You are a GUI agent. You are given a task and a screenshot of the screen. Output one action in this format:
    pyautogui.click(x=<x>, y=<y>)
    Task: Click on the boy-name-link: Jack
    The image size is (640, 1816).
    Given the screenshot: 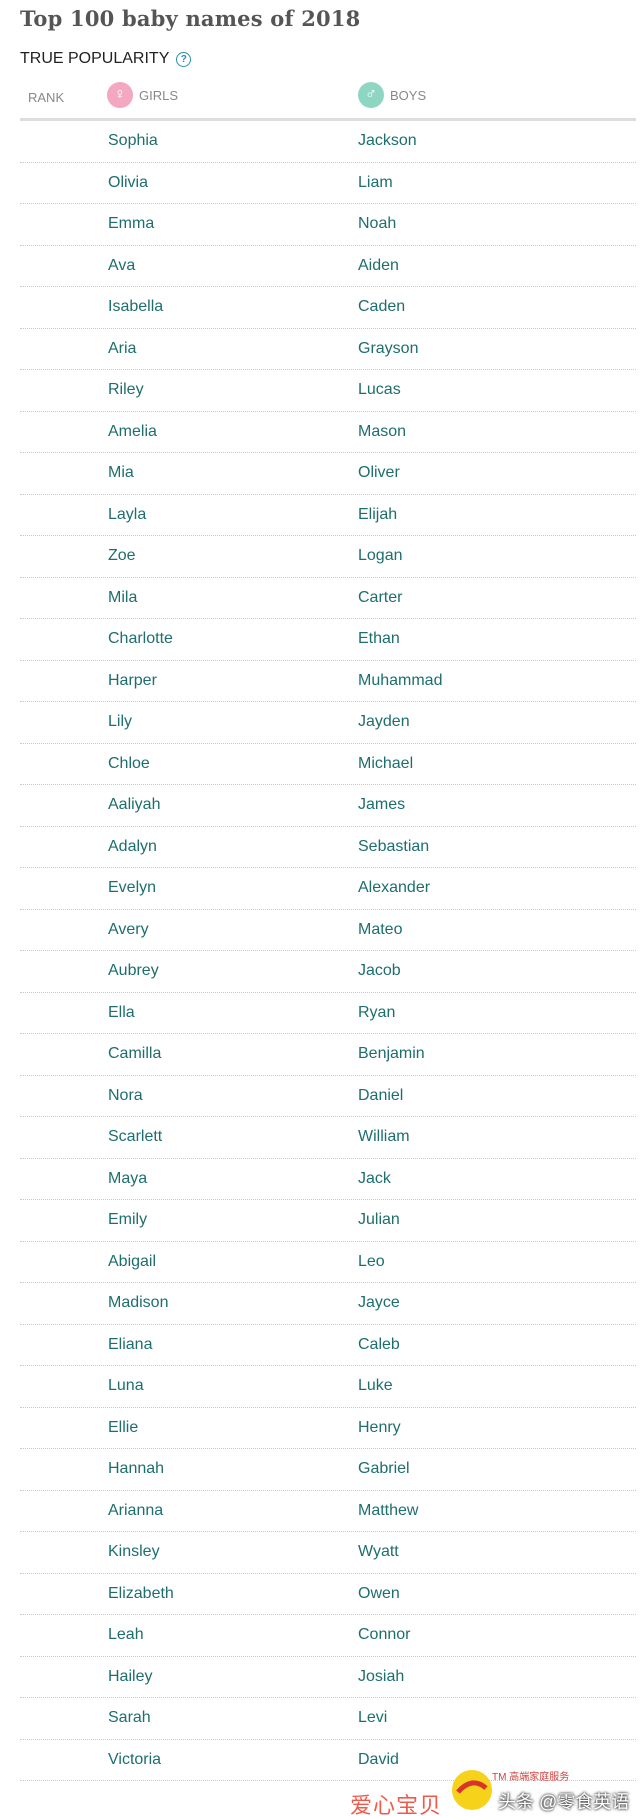 What is the action you would take?
    pyautogui.click(x=374, y=1179)
    